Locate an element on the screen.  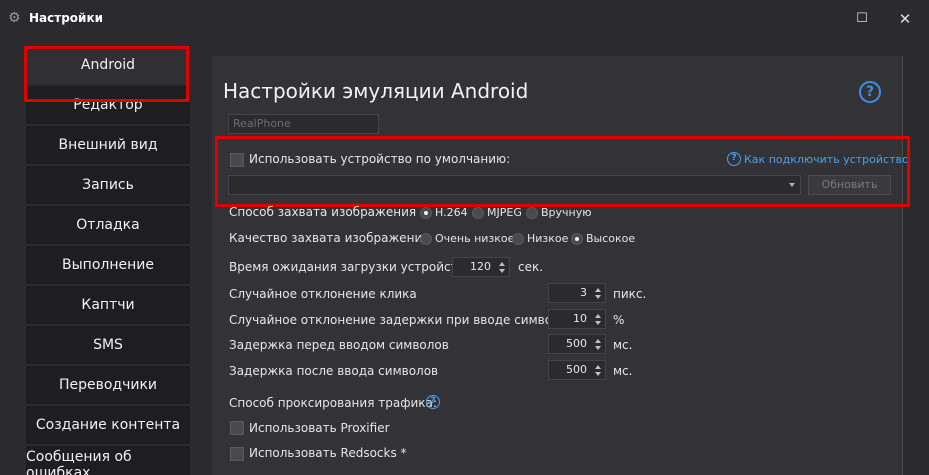
load-timeout-label: Время ожидания загрузки устройства is located at coordinates (351, 267).